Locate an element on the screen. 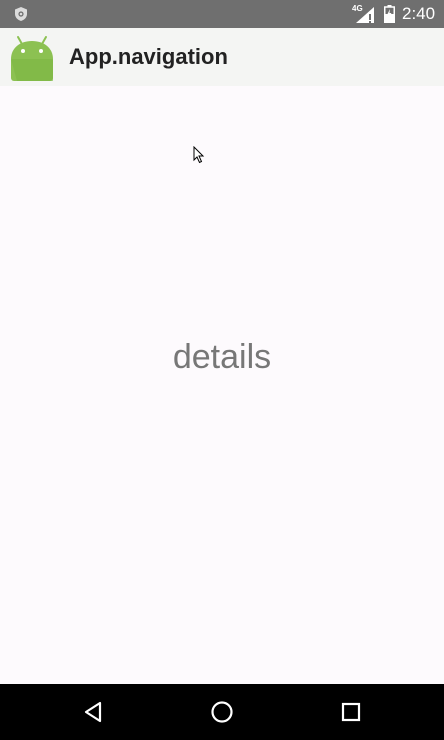 This screenshot has height=740, width=444. back-triangle-icon is located at coordinates (93, 712).